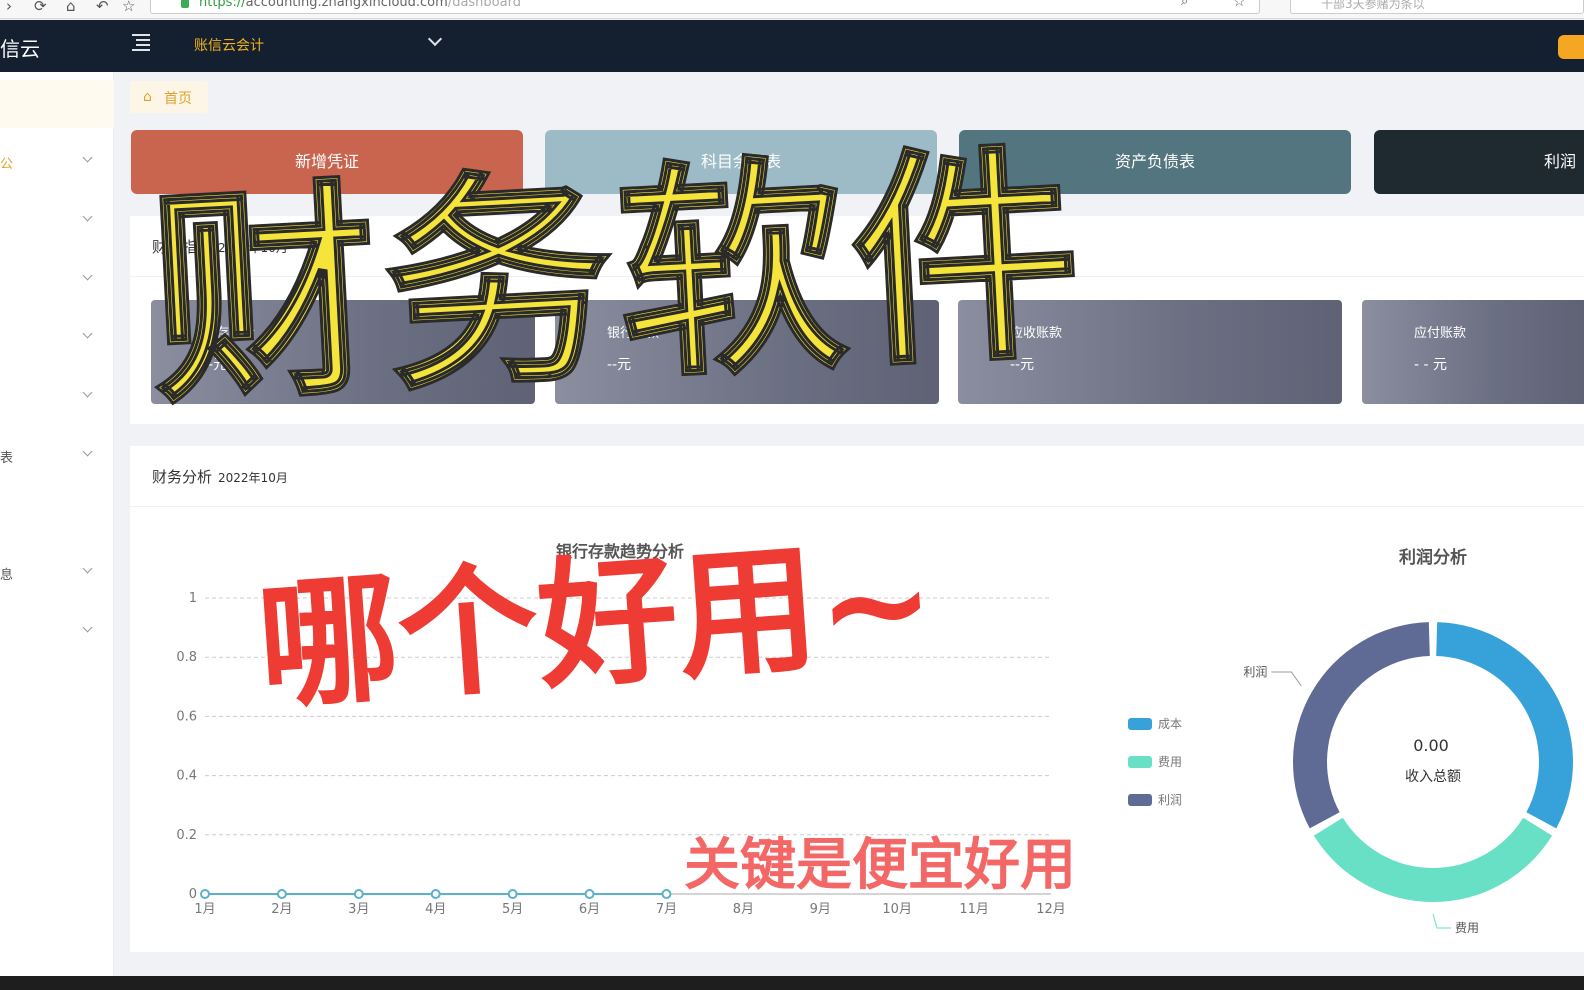  What do you see at coordinates (512, 909) in the screenshot?
I see `x-tick-label: 5月` at bounding box center [512, 909].